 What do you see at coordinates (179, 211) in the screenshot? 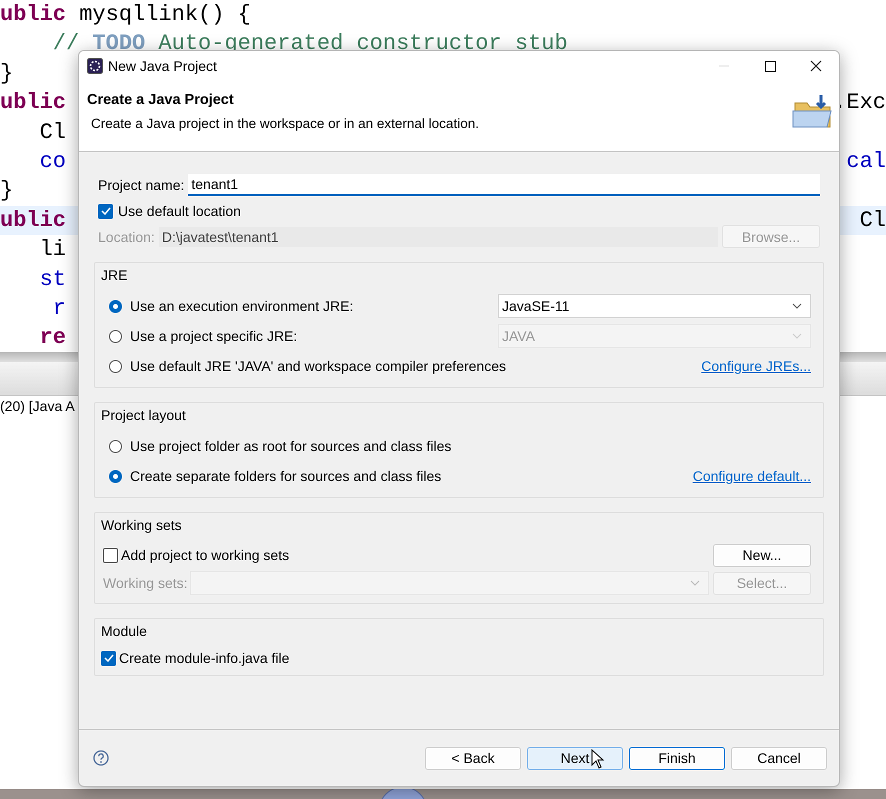
I see `checkbox-label: Use default location` at bounding box center [179, 211].